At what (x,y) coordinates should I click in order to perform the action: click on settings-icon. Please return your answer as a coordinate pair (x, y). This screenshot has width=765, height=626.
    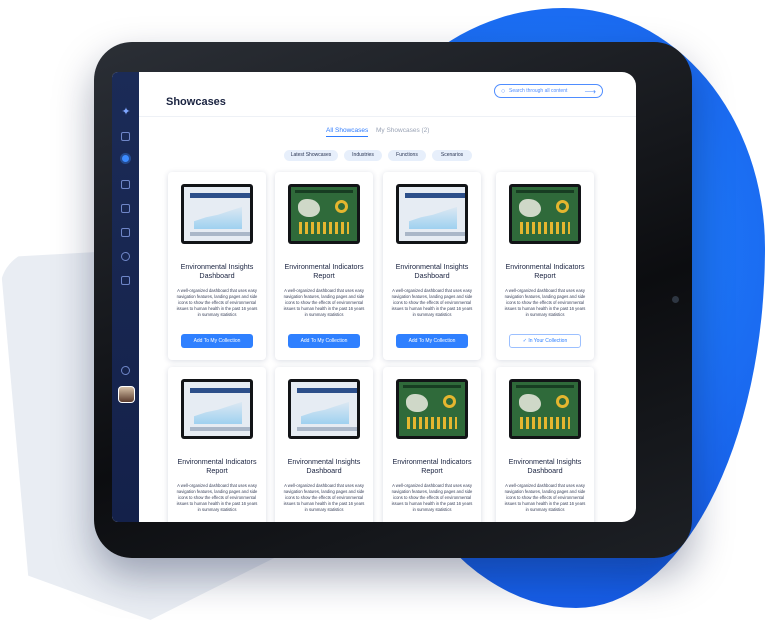
    Looking at the image, I should click on (125, 370).